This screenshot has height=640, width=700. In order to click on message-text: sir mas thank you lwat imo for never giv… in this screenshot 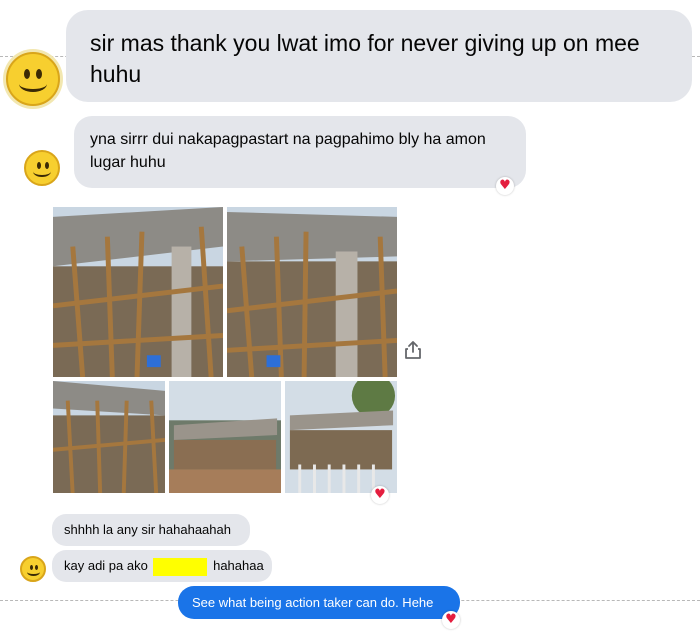, I will do `click(365, 58)`.